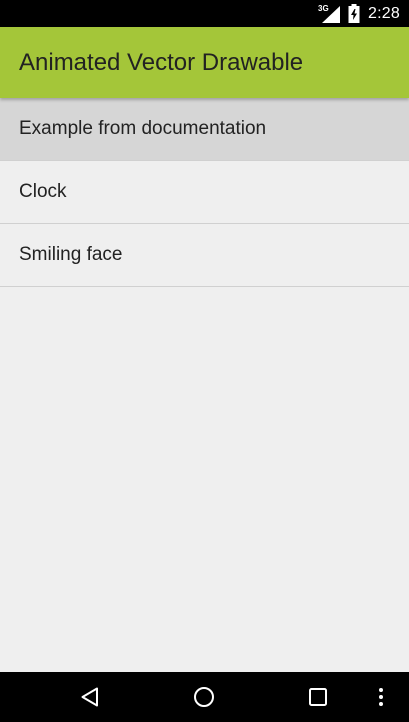  I want to click on status-icons: 3G 2:28, so click(359, 13).